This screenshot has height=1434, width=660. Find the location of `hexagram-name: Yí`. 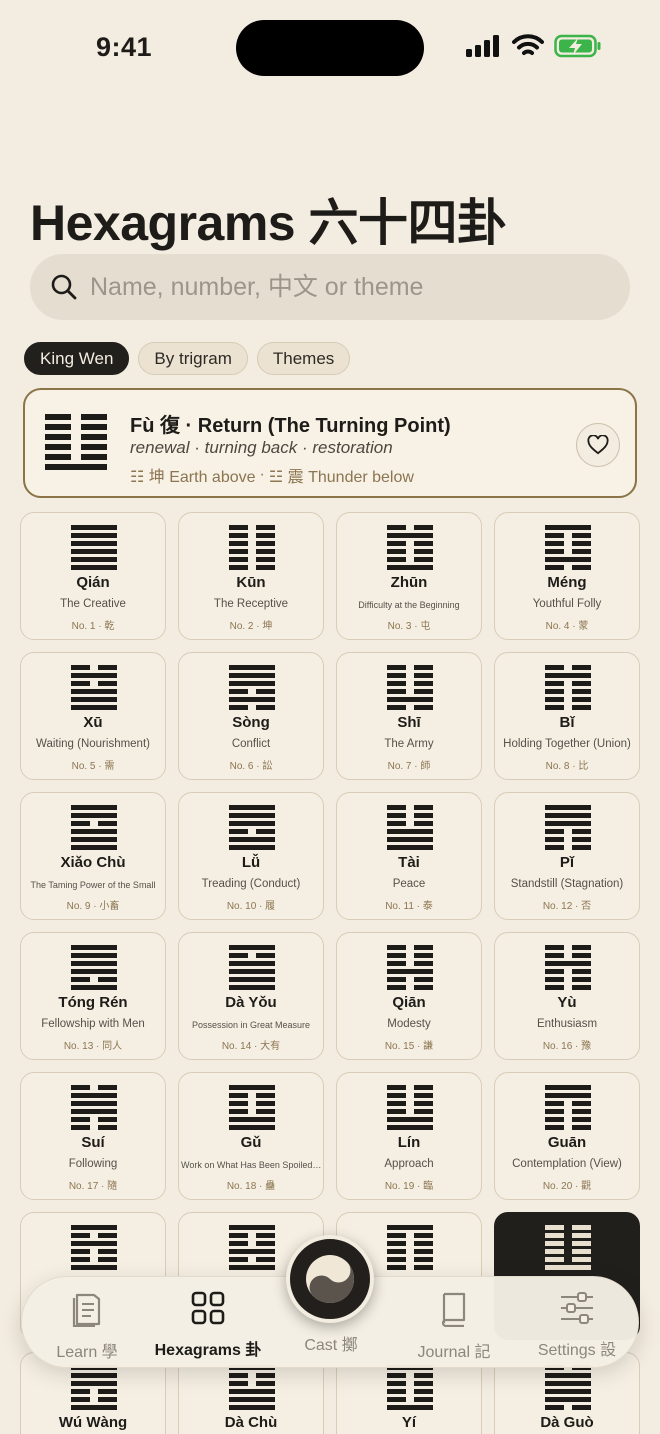

hexagram-name: Yí is located at coordinates (409, 1422).